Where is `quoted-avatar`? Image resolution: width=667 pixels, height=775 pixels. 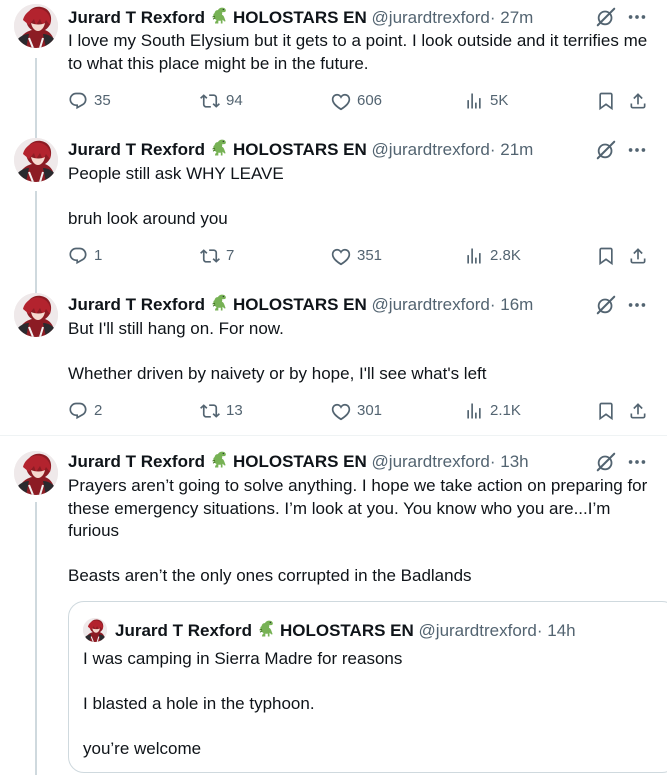
quoted-avatar is located at coordinates (95, 630).